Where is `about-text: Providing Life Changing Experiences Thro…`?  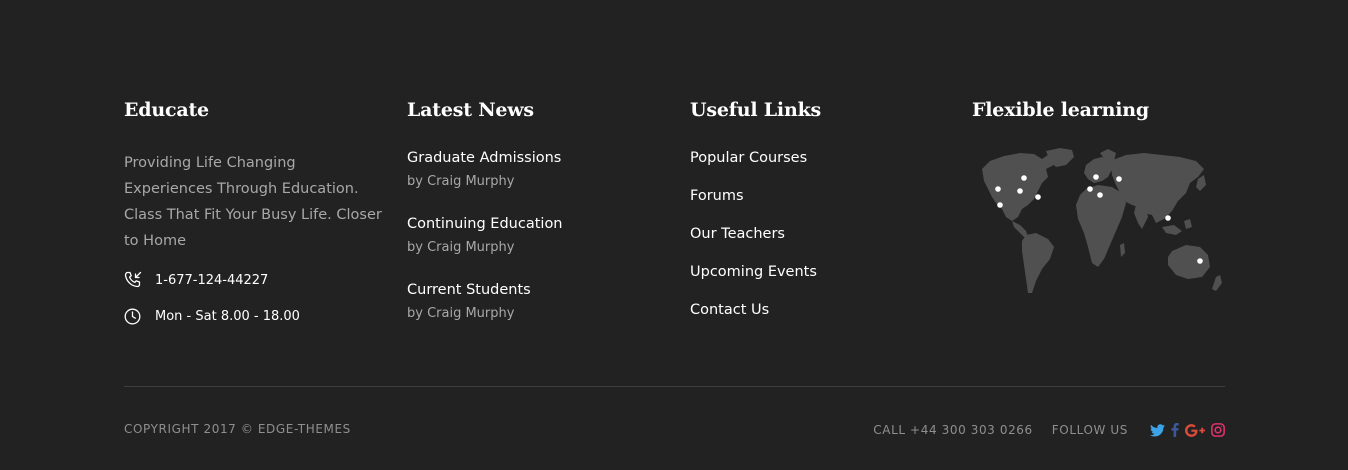 about-text: Providing Life Changing Experiences Thro… is located at coordinates (253, 202).